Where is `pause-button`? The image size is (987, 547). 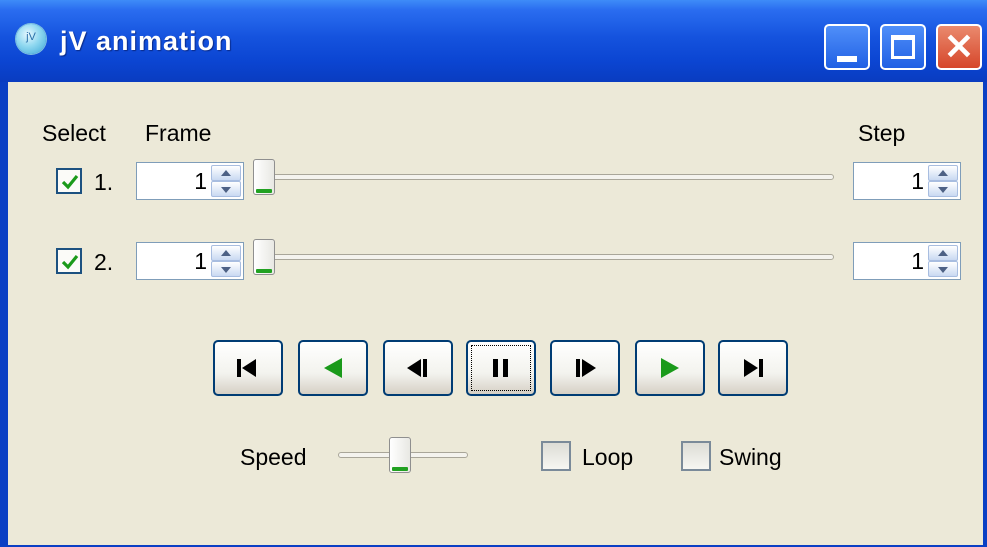
pause-button is located at coordinates (501, 368).